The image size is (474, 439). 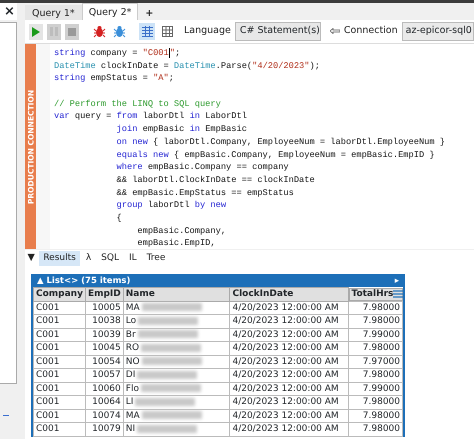 I want to click on run-button, so click(x=36, y=32).